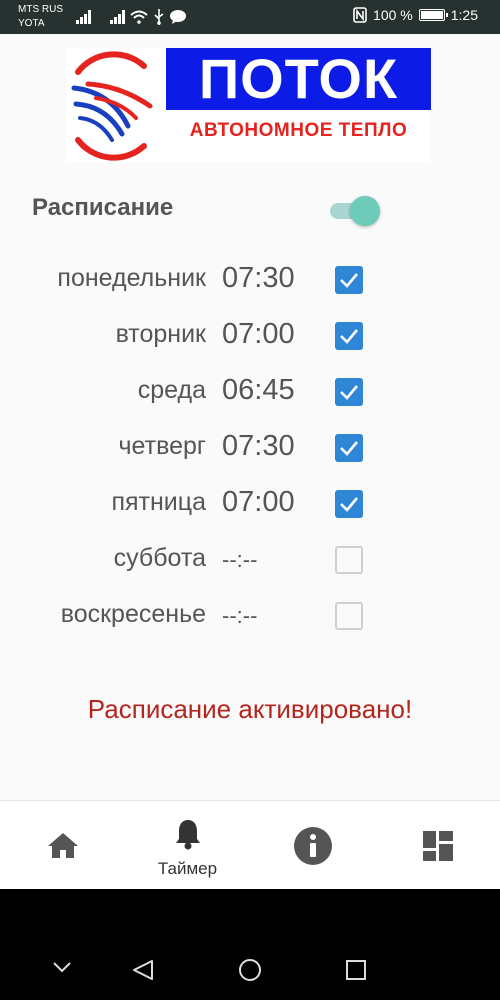  Describe the element at coordinates (139, 17) in the screenshot. I see `wifi-icon` at that location.